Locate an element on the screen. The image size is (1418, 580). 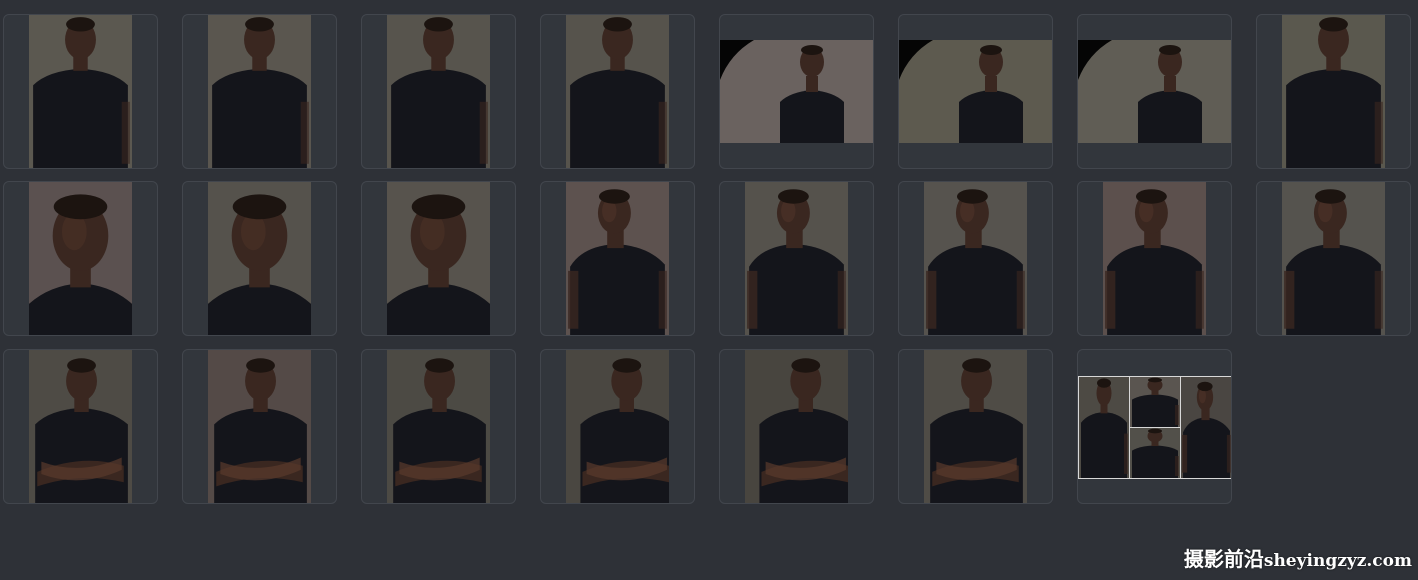
contact-sheet-image is located at coordinates (1154, 427).